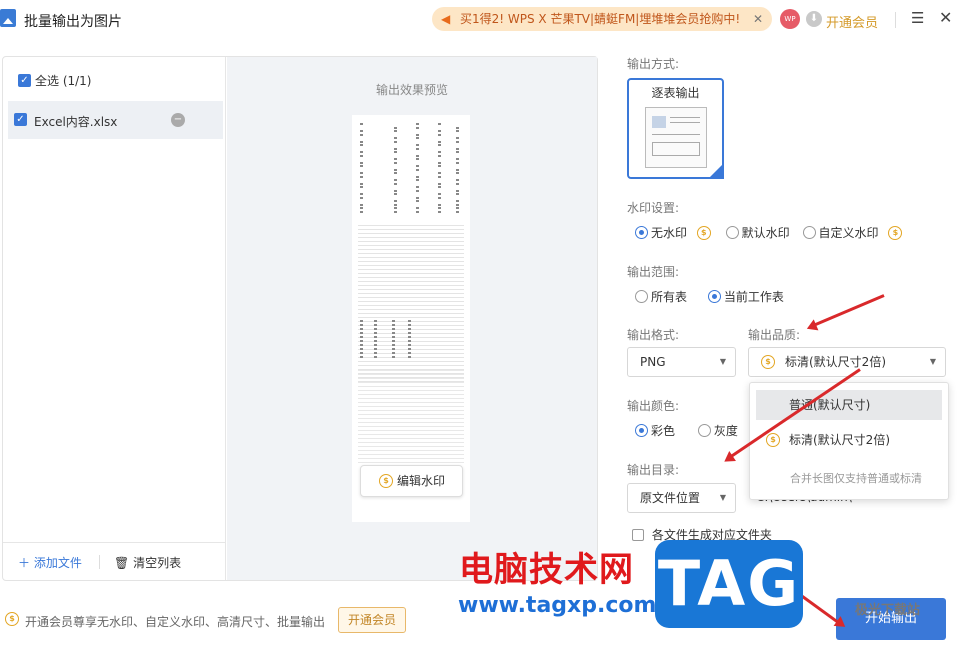  Describe the element at coordinates (602, 19) in the screenshot. I see `promo-banner: ◀ 买1得2! WPS X 芒果TV|蜻蜓FM|埋堆堆会员抢购中! ✕` at that location.